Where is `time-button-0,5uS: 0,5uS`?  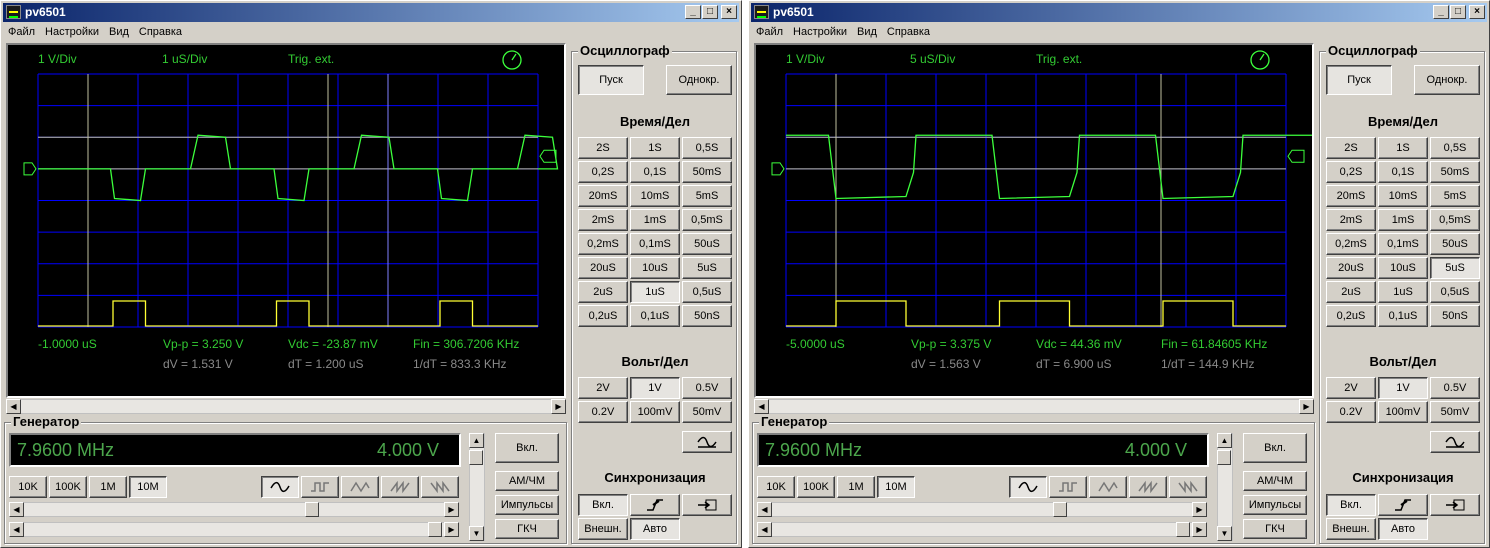 time-button-0,5uS: 0,5uS is located at coordinates (1455, 292).